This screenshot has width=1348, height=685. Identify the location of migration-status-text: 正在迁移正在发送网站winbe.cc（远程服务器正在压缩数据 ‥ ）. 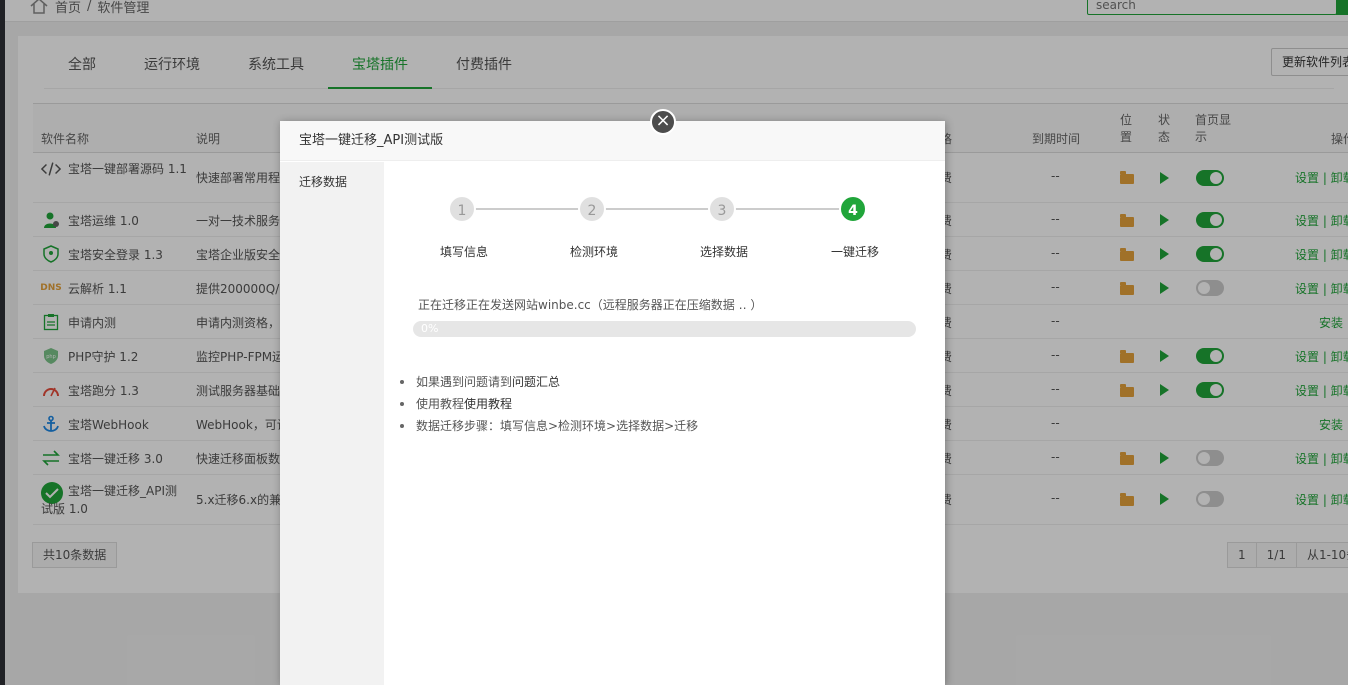
(590, 305).